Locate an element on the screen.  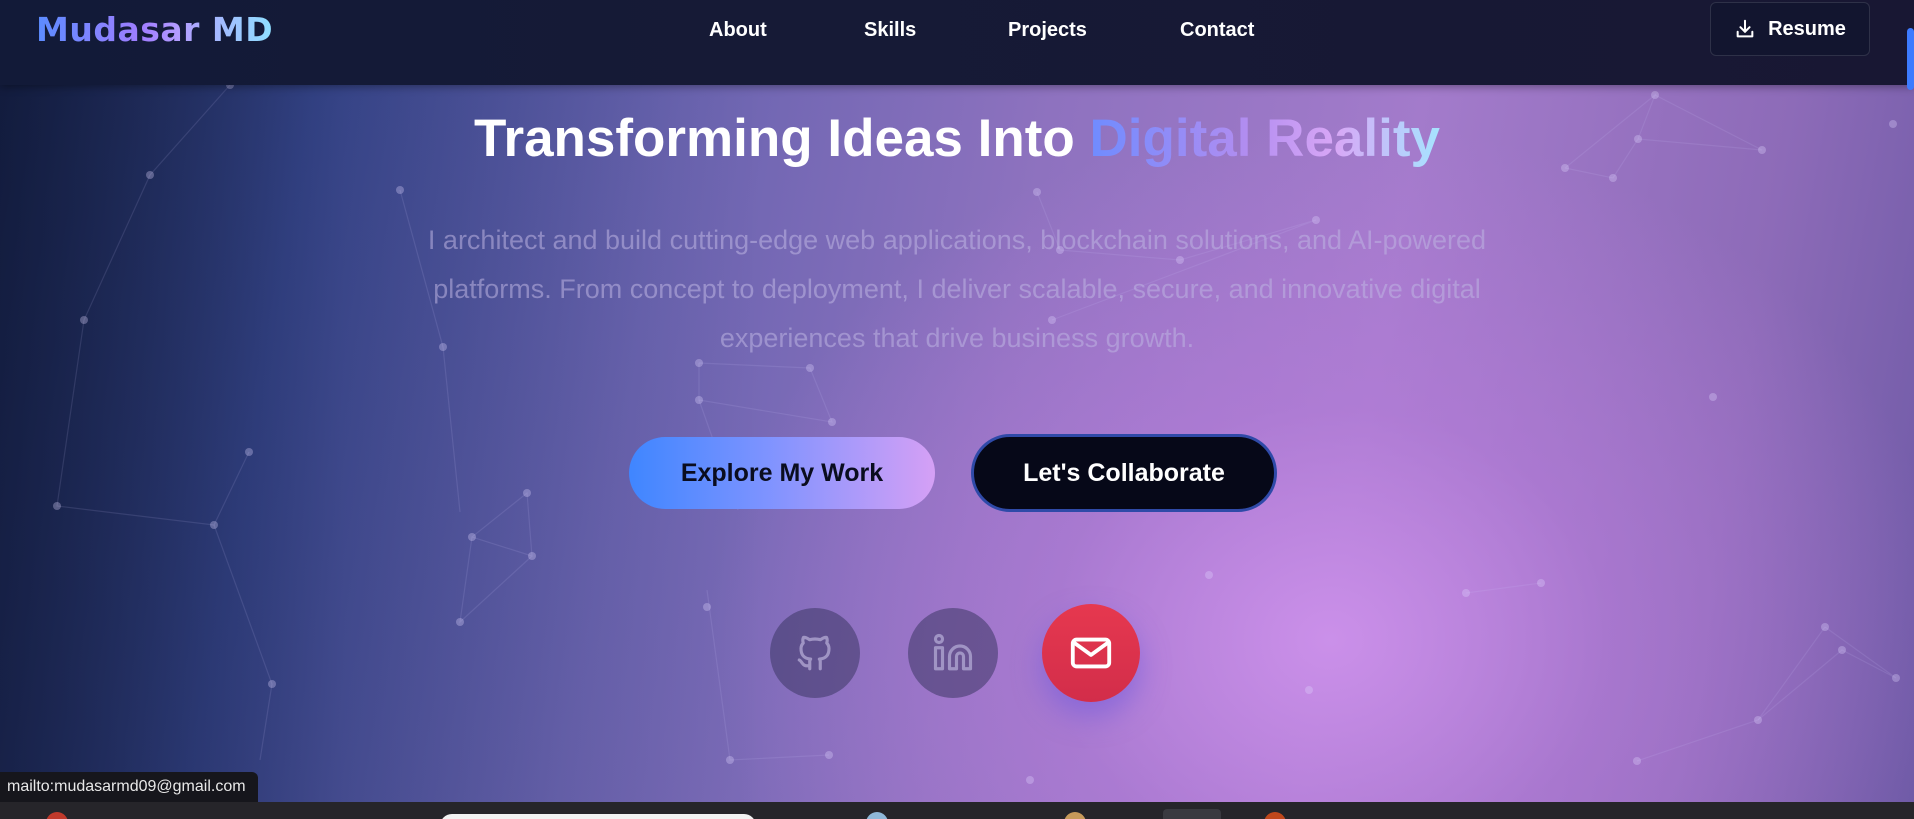
collaborate-button: Let's Collaborate is located at coordinates (1124, 473).